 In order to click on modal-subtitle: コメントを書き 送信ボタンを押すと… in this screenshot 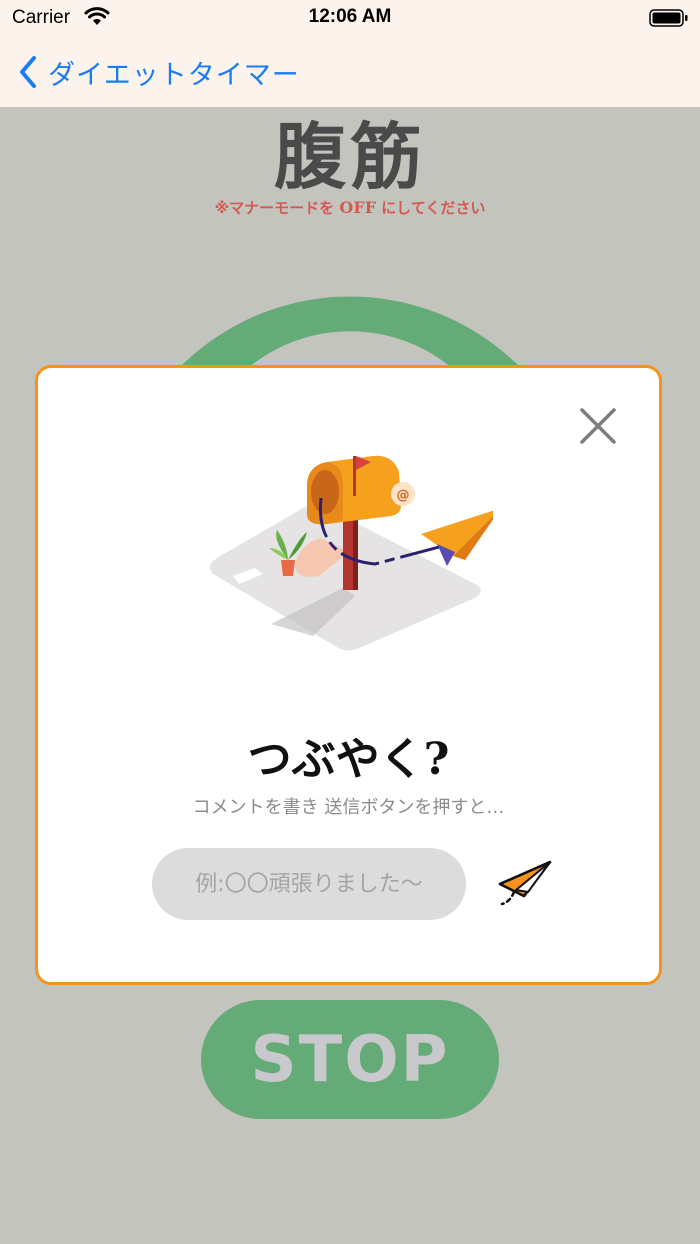, I will do `click(348, 807)`.